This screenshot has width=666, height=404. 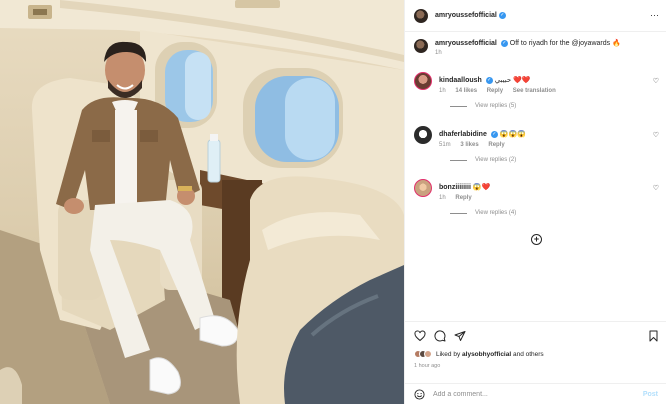 What do you see at coordinates (486, 354) in the screenshot?
I see `liker-username: alysobhyofficial` at bounding box center [486, 354].